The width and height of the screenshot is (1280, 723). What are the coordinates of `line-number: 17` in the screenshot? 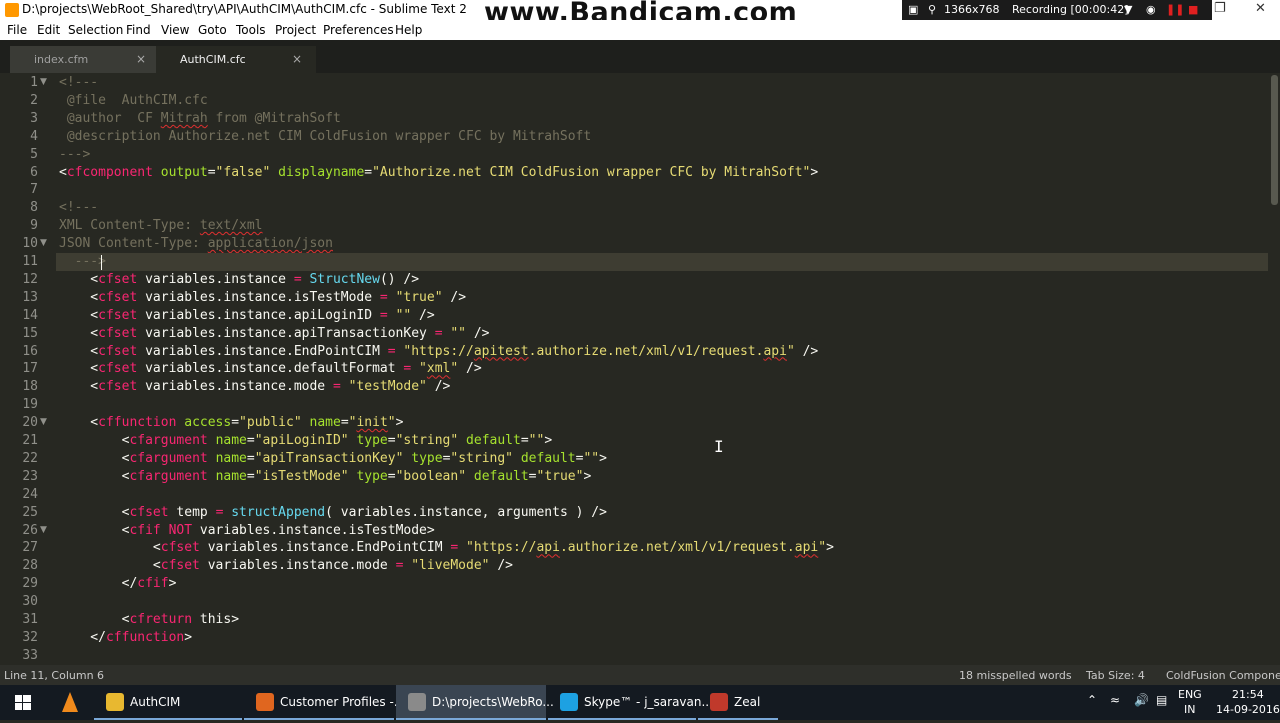 It's located at (30, 369).